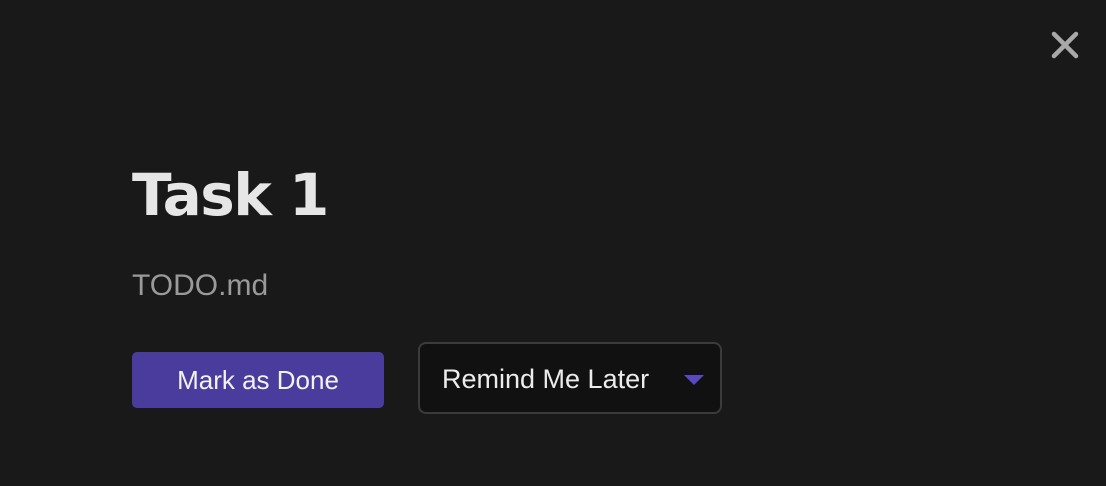 The width and height of the screenshot is (1106, 486). What do you see at coordinates (230, 230) in the screenshot?
I see `task-info: Task 1 TODO.md` at bounding box center [230, 230].